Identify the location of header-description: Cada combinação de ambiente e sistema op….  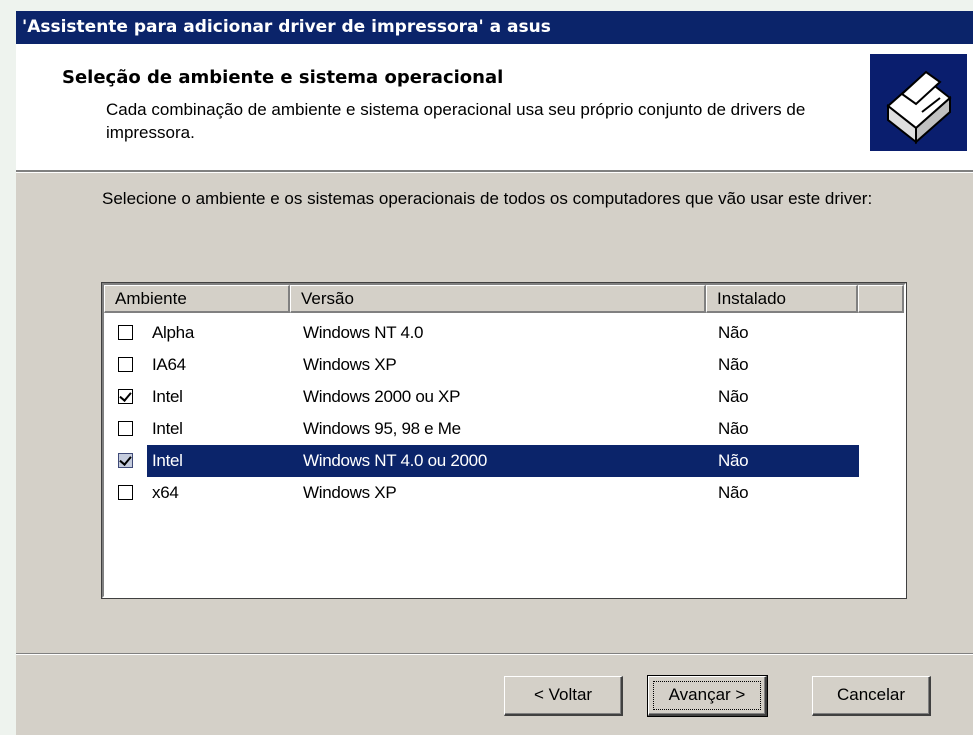
(456, 121).